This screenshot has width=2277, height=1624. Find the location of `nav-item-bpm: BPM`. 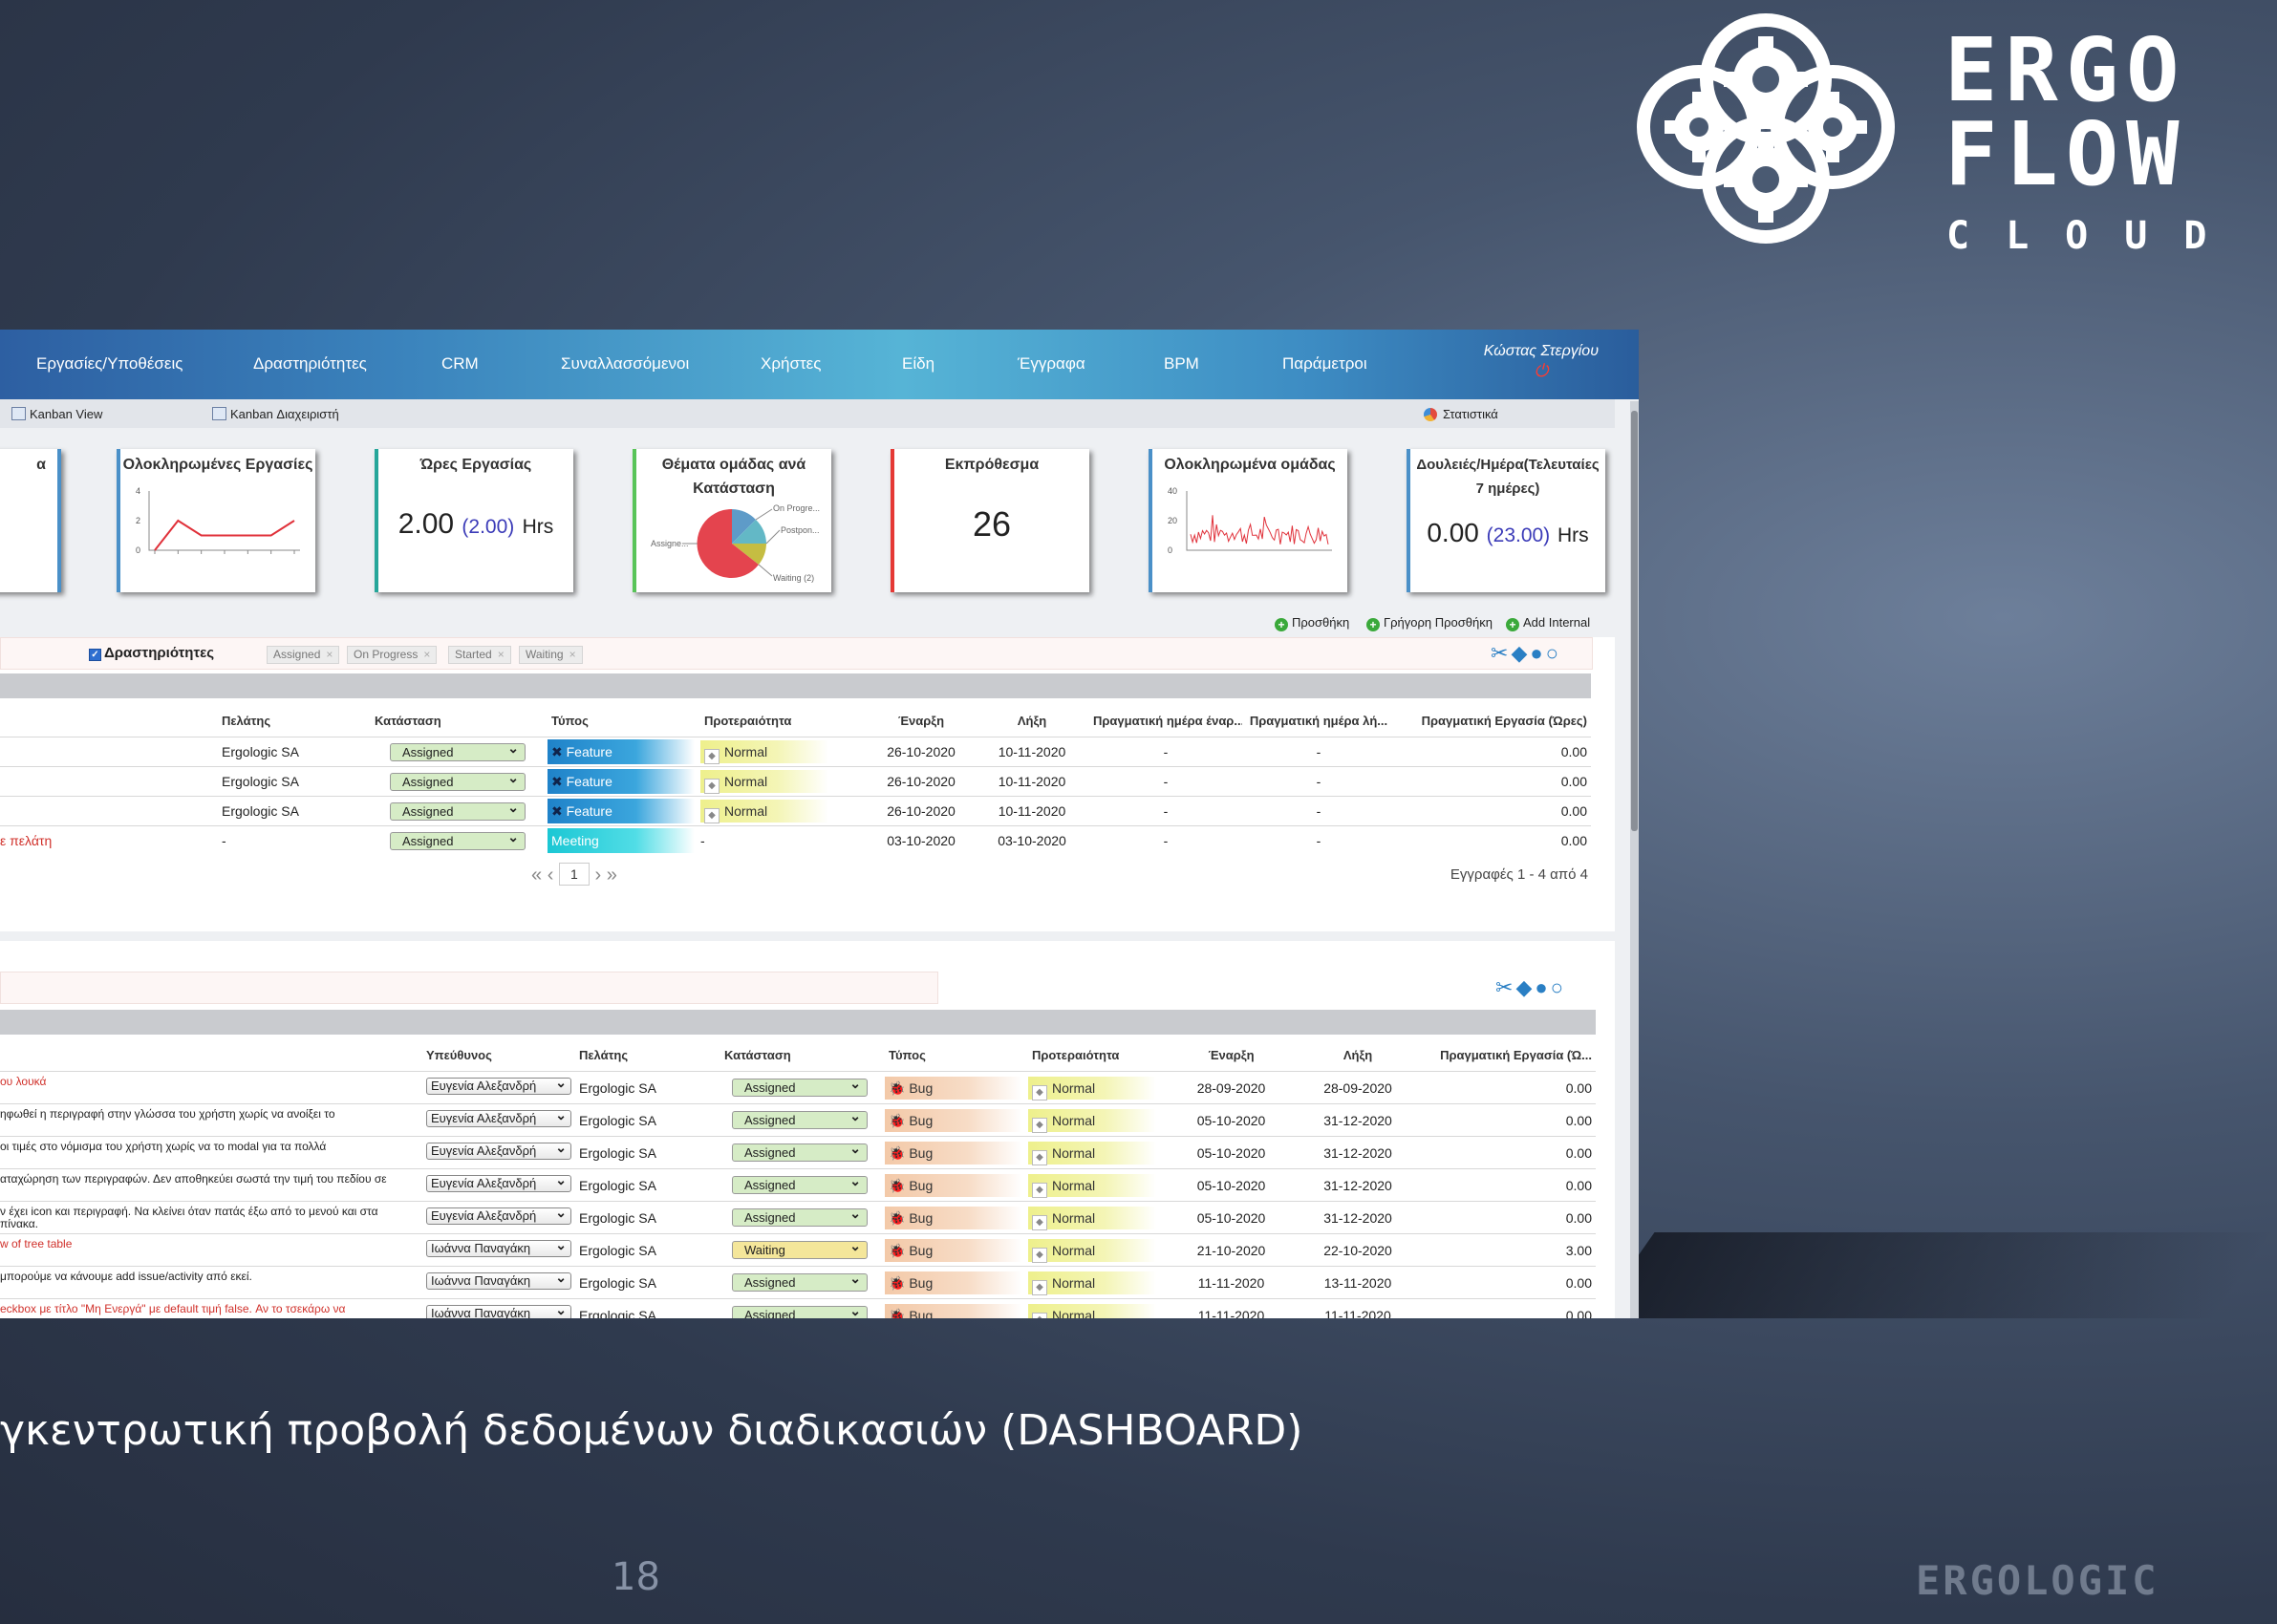

nav-item-bpm: BPM is located at coordinates (1181, 364).